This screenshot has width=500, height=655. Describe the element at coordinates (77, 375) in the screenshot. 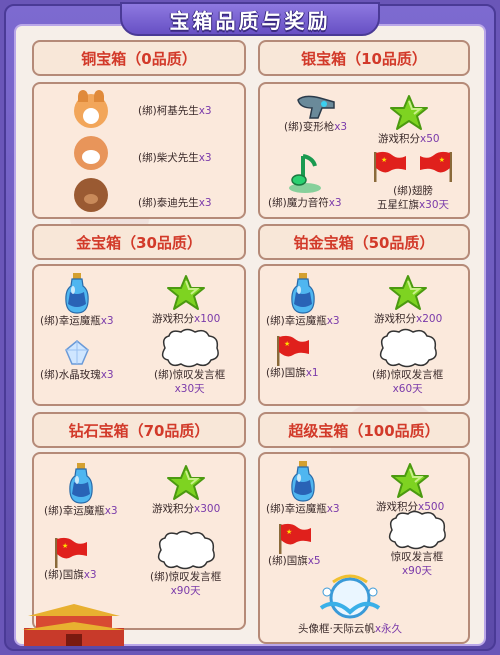

I see `reward-label: (绑)水晶玫瑰x3` at that location.